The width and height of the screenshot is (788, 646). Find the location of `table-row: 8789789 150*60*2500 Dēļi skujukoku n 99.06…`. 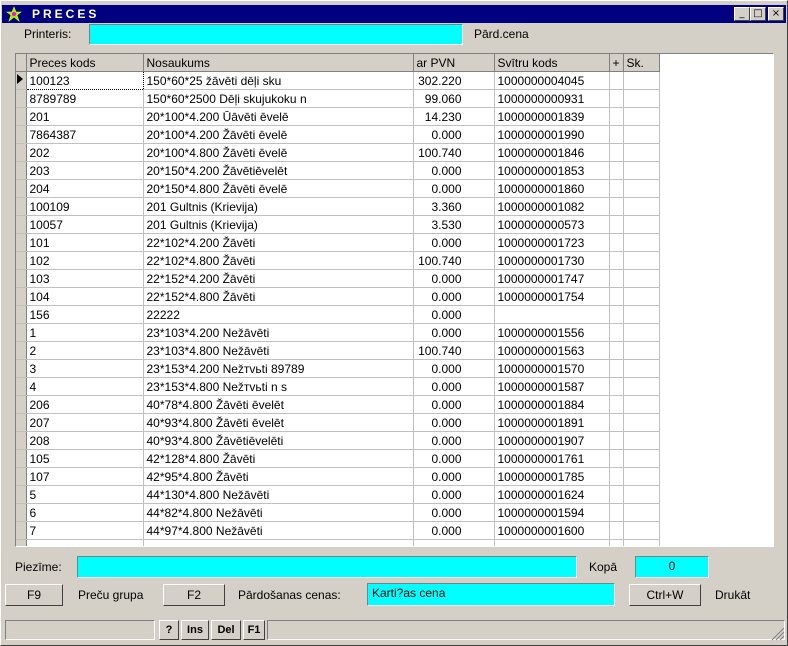

table-row: 8789789 150*60*2500 Dēļi skujukoku n 99.06… is located at coordinates (338, 98).